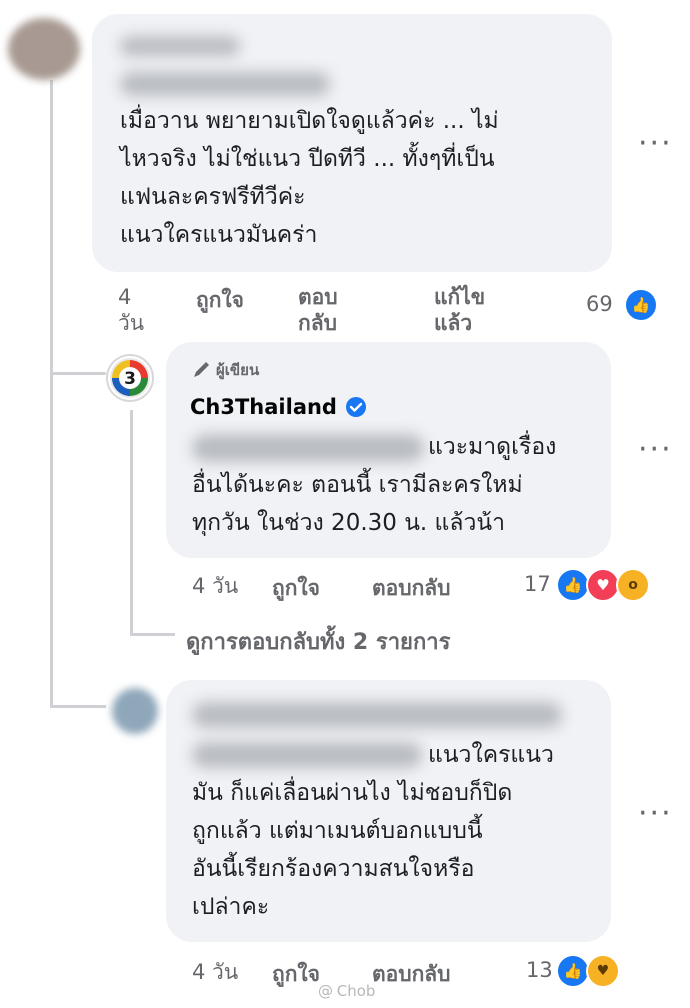 This screenshot has width=690, height=1008. What do you see at coordinates (131, 522) in the screenshot?
I see `reply-thread-line` at bounding box center [131, 522].